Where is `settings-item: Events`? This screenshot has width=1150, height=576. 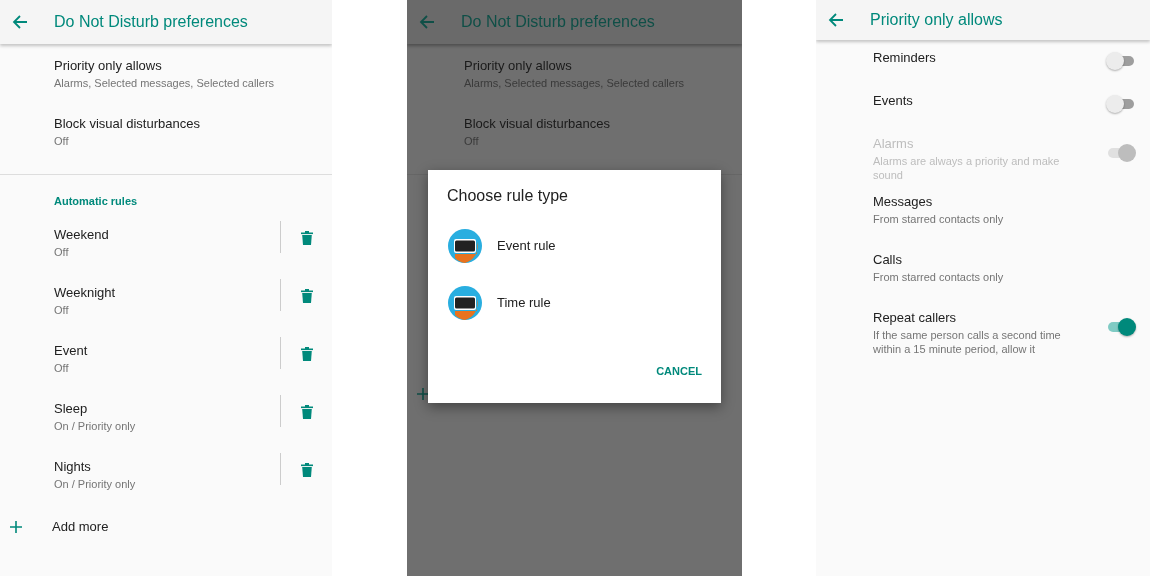 settings-item: Events is located at coordinates (961, 101).